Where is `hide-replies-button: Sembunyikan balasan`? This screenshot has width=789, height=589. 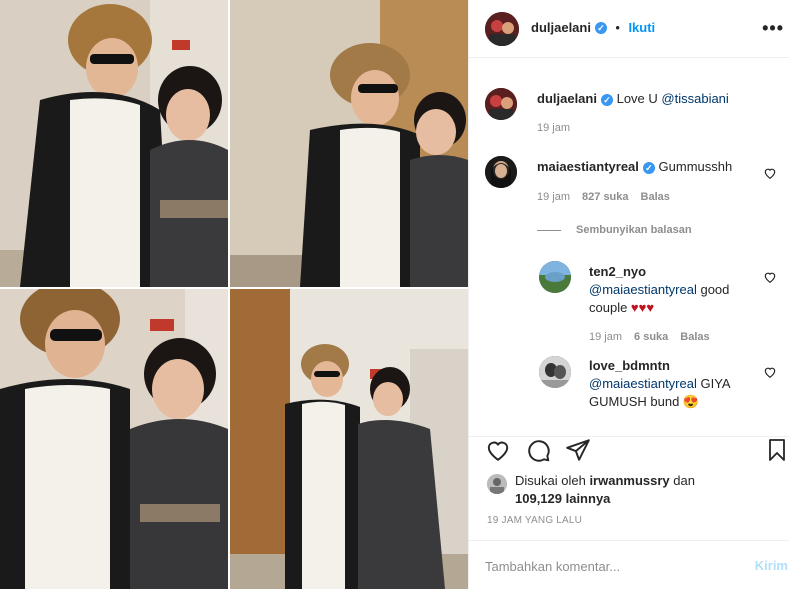 hide-replies-button: Sembunyikan balasan is located at coordinates (634, 230).